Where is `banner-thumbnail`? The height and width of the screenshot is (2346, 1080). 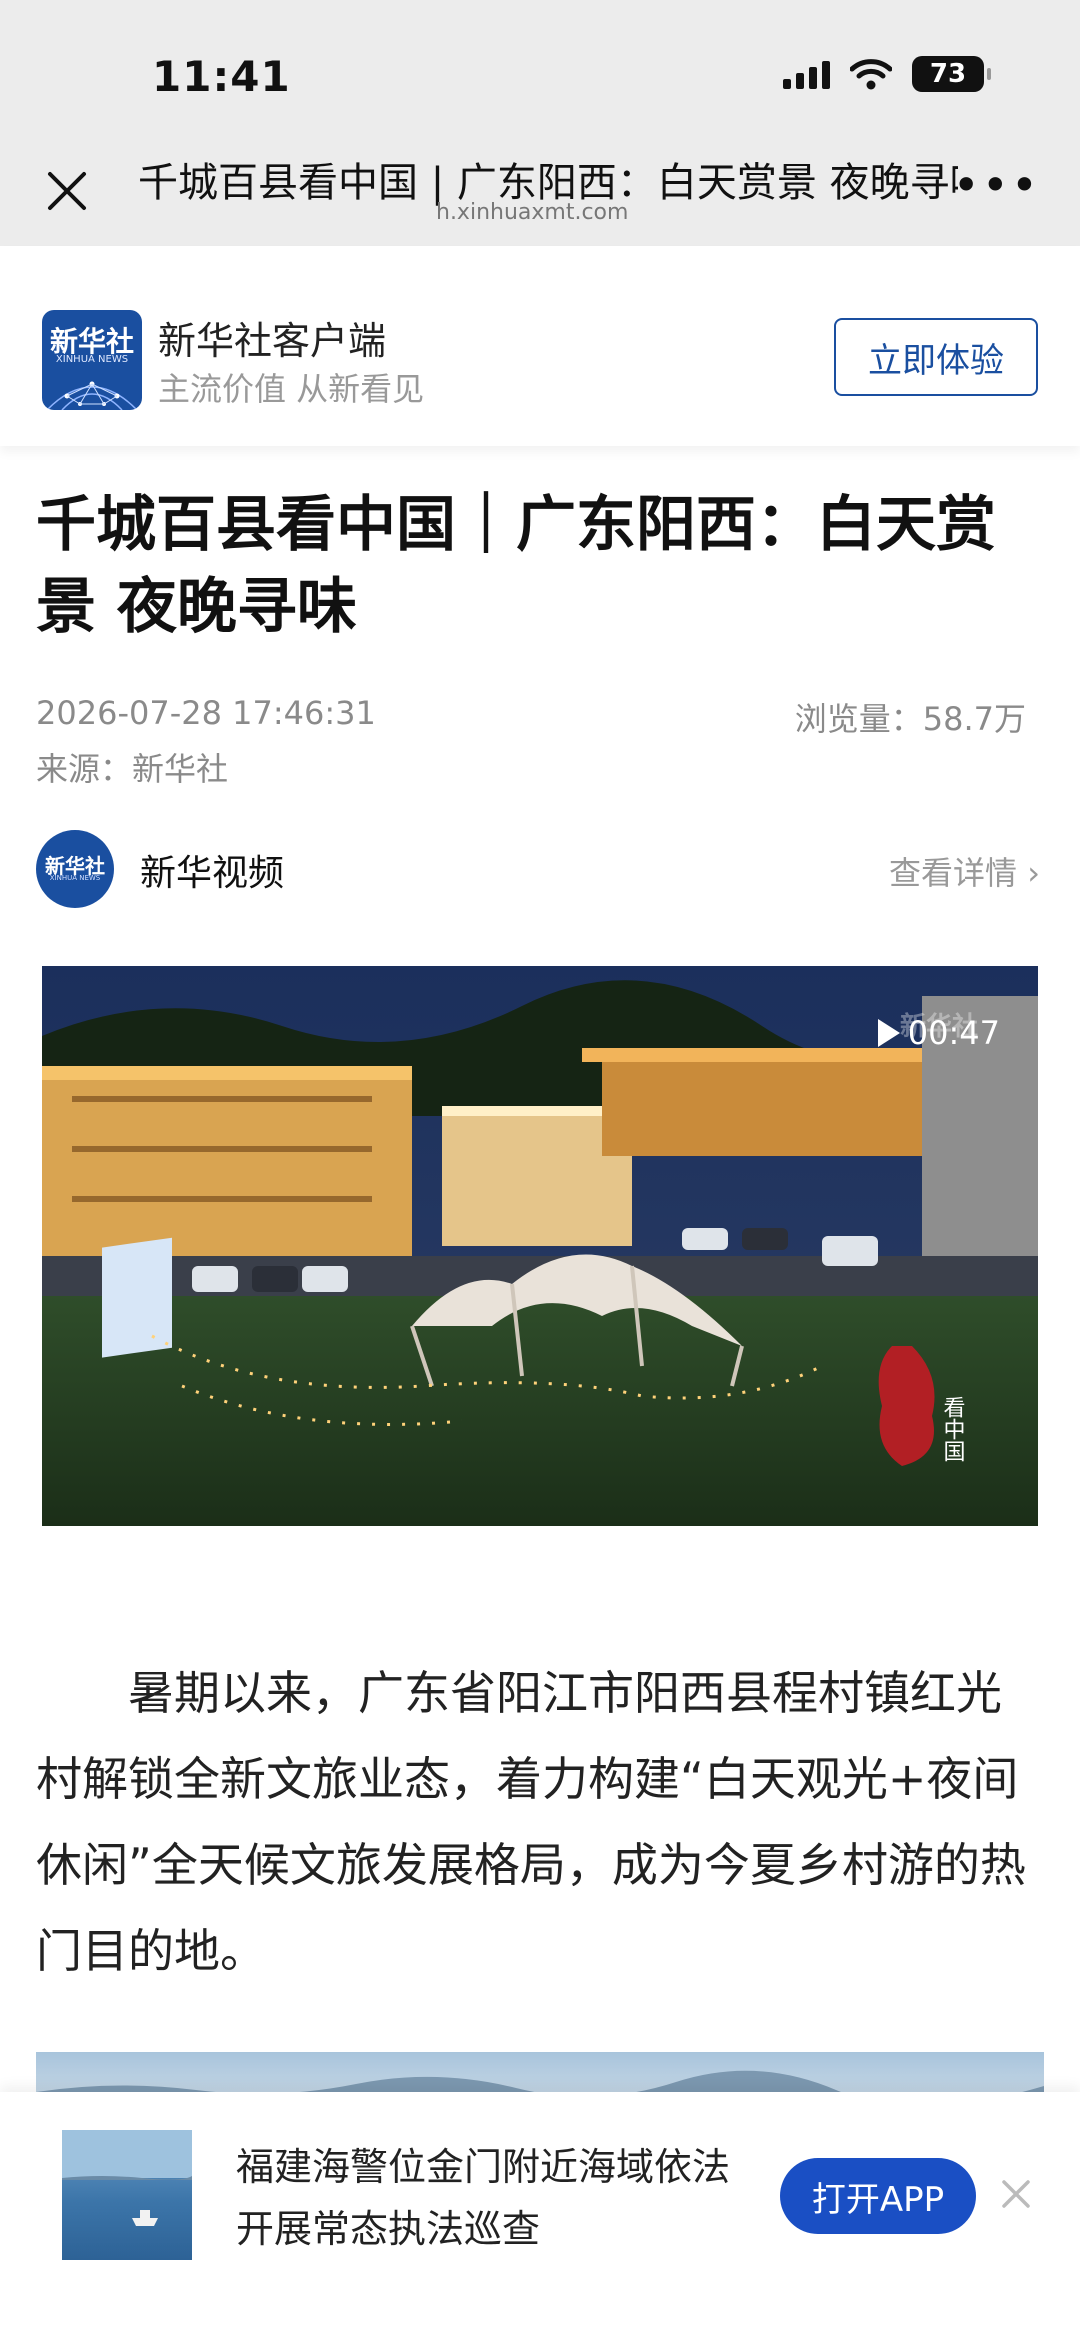 banner-thumbnail is located at coordinates (127, 2195).